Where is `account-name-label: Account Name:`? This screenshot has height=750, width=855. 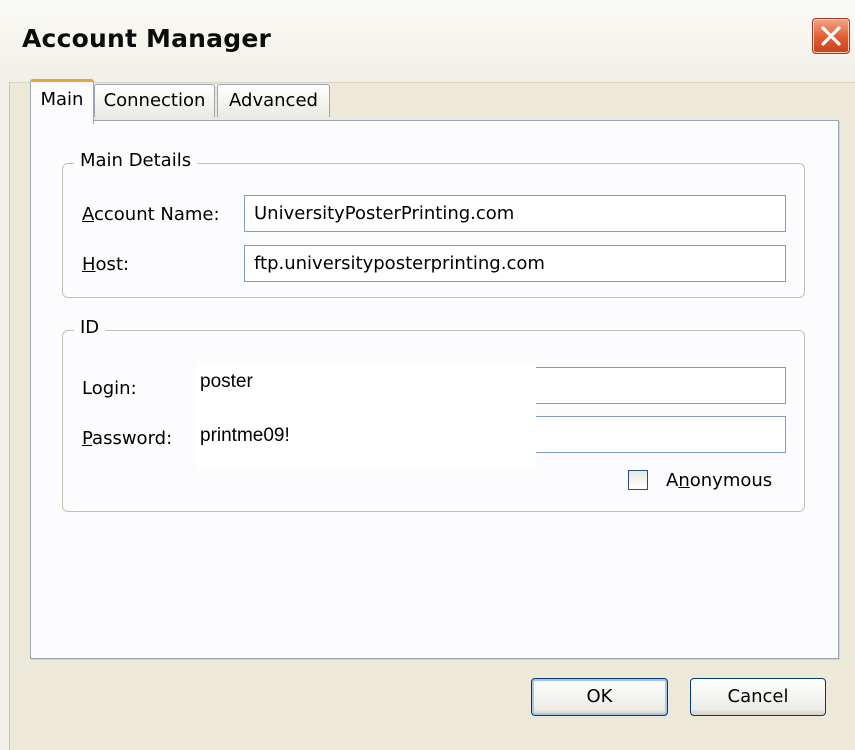
account-name-label: Account Name: is located at coordinates (151, 214).